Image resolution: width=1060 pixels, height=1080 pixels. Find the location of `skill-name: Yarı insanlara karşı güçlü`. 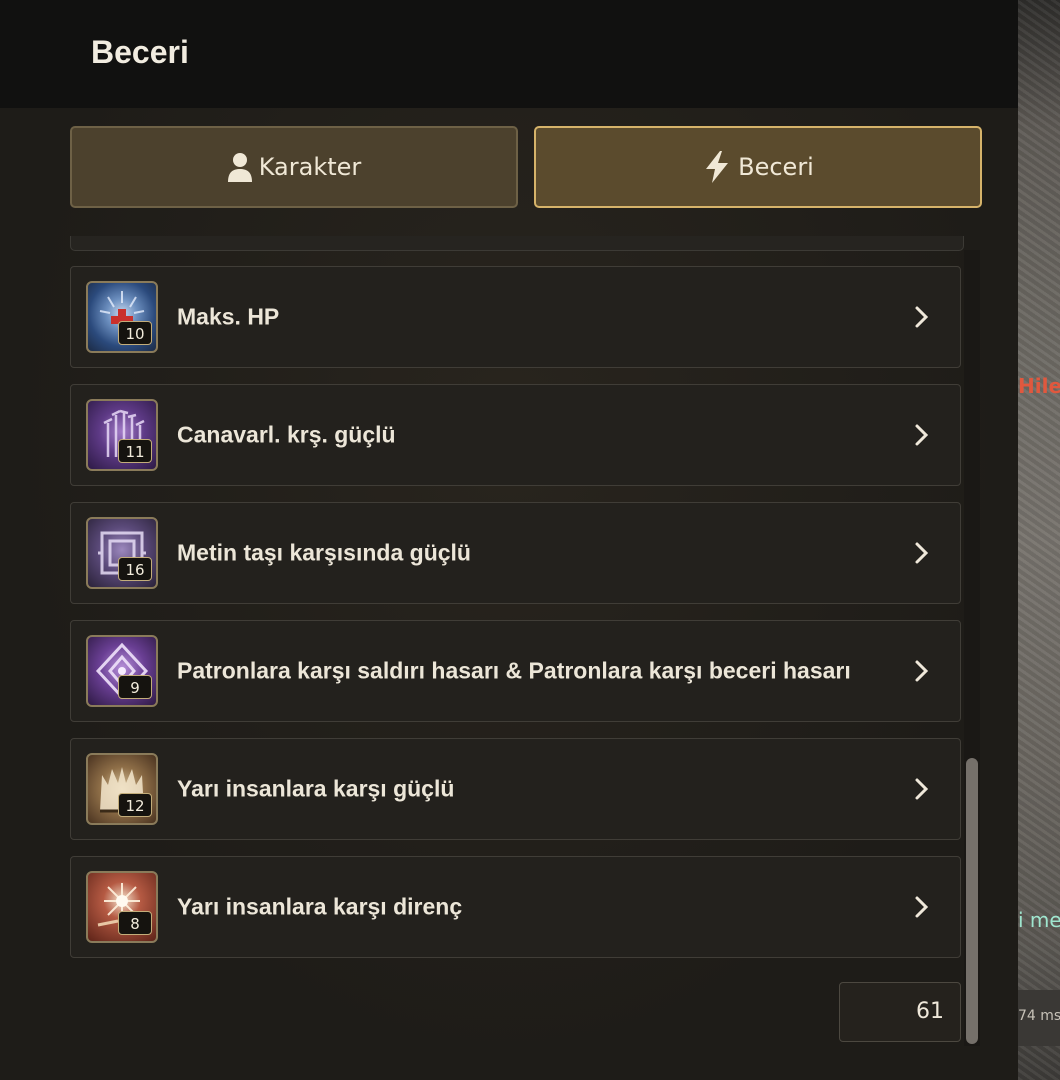

skill-name: Yarı insanlara karşı güçlü is located at coordinates (316, 788).